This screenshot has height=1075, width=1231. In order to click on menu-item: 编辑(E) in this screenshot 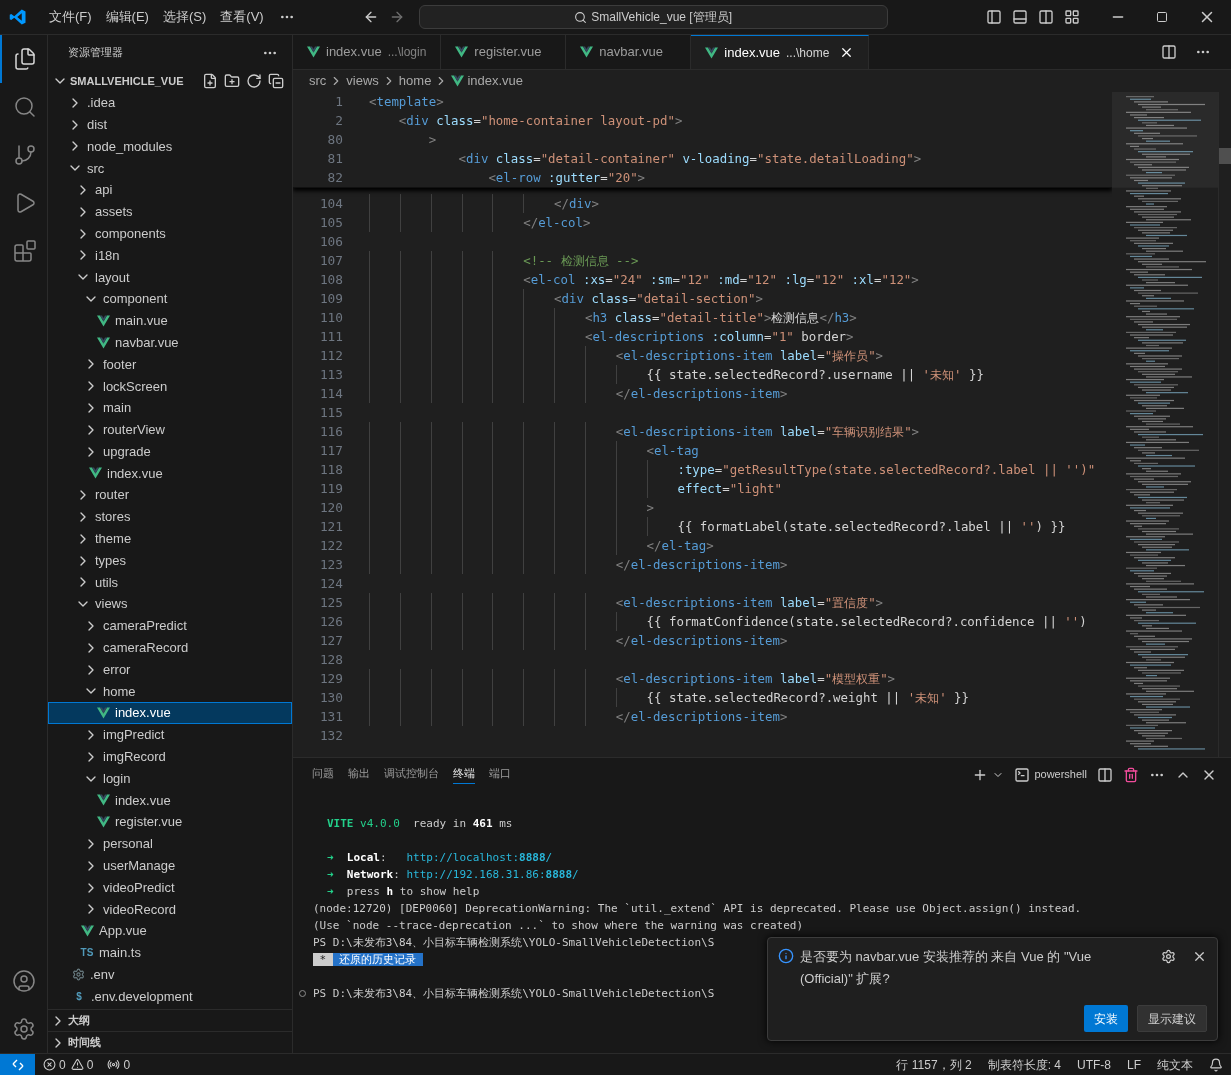, I will do `click(127, 17)`.